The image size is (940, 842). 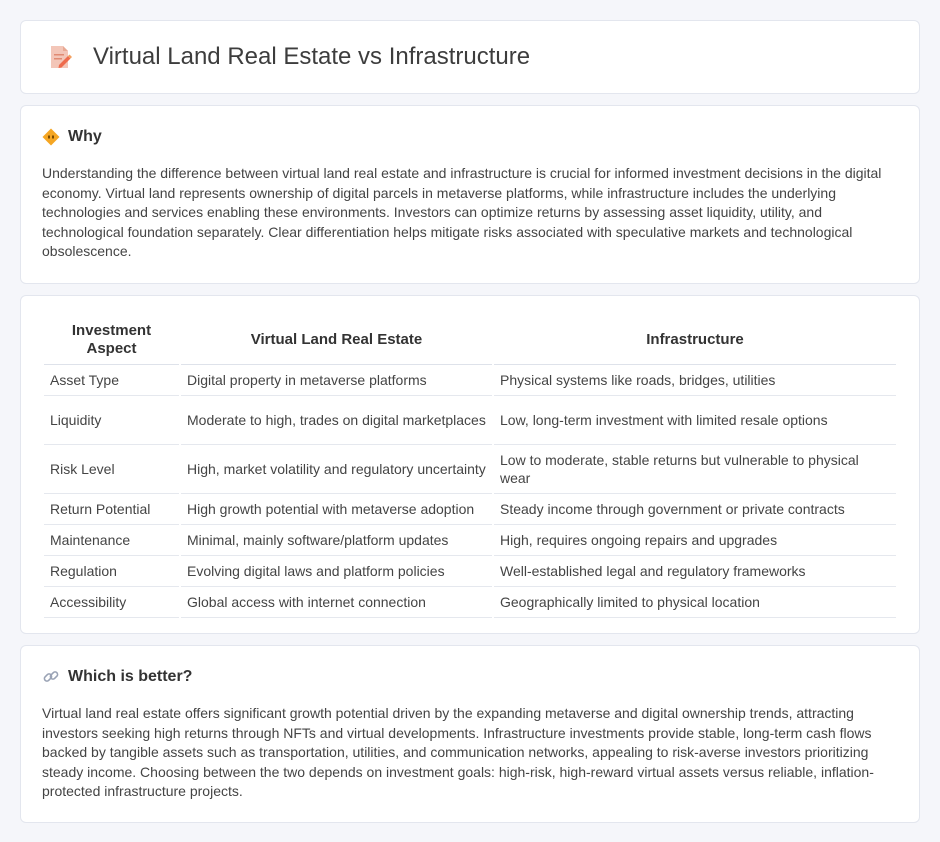 I want to click on table-cell: Digital property in metaverse platforms, so click(x=336, y=380).